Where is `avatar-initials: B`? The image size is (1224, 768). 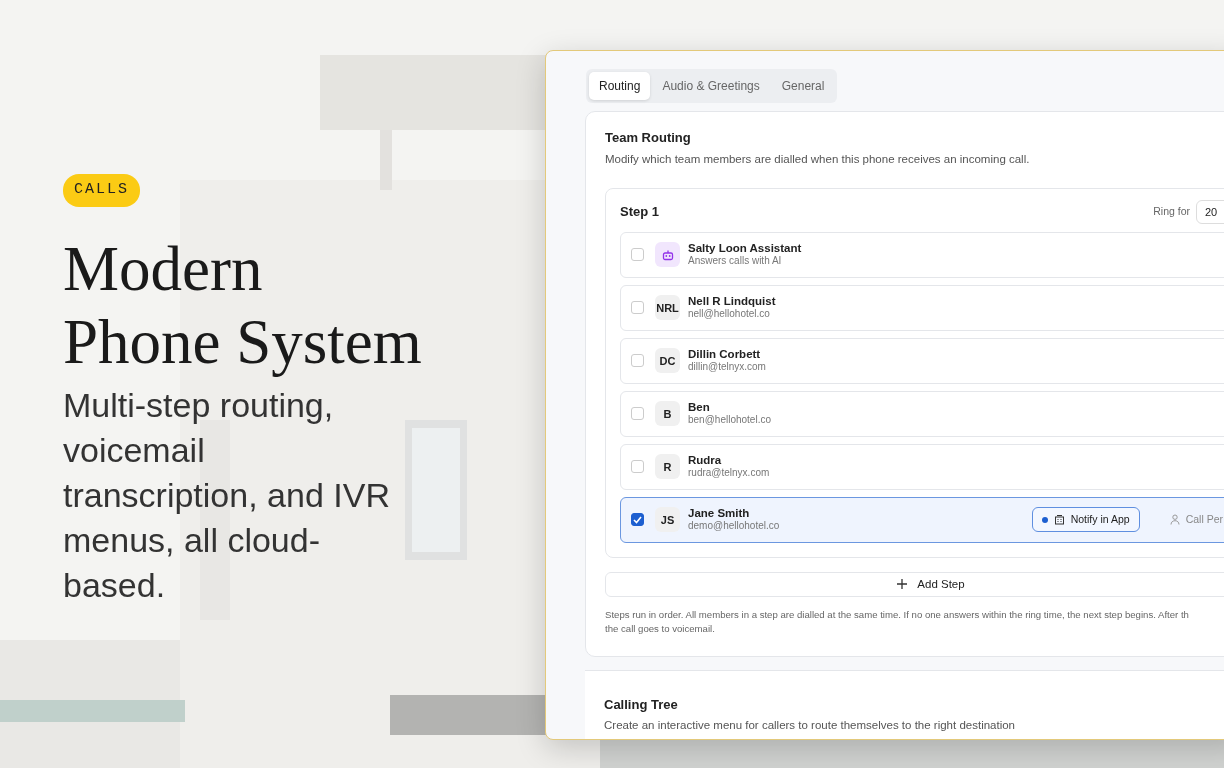
avatar-initials: B is located at coordinates (667, 414).